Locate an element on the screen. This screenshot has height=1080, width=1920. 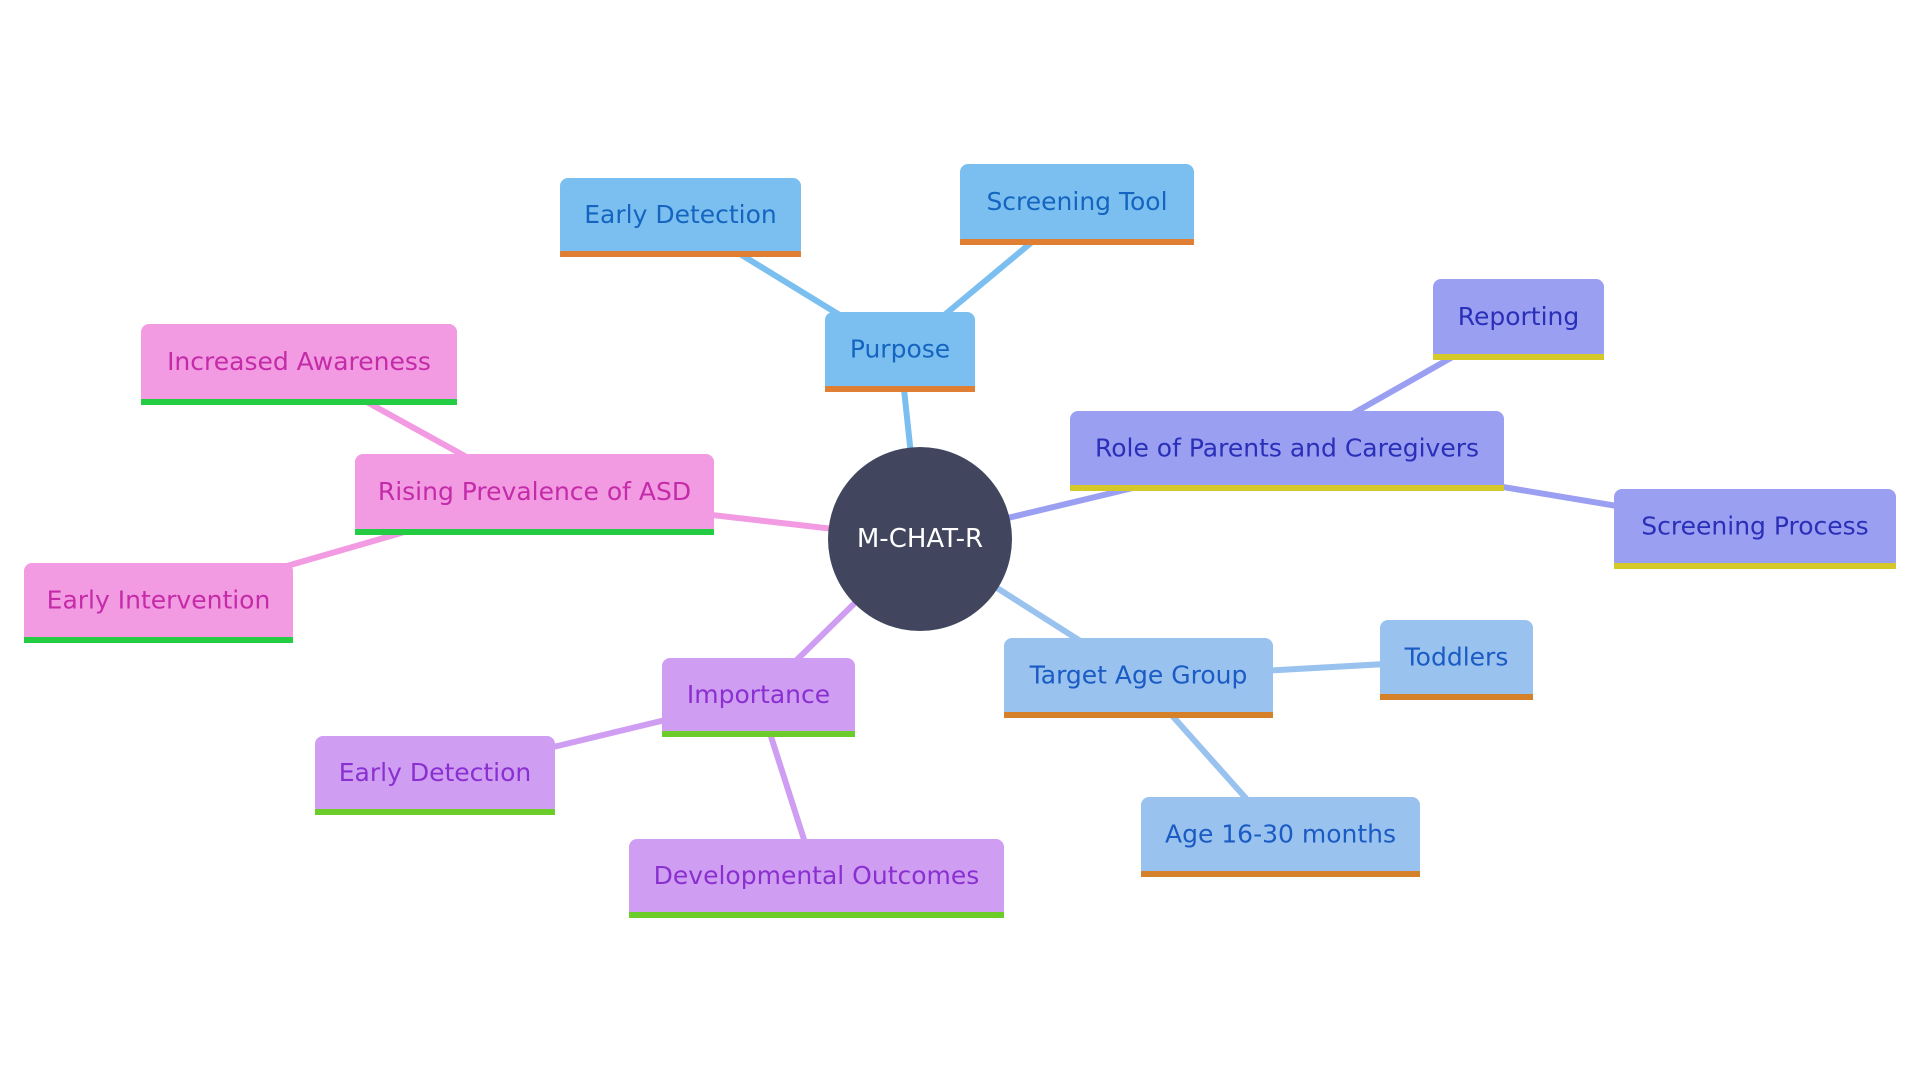
node-label: Developmental Outcomes is located at coordinates (817, 875).